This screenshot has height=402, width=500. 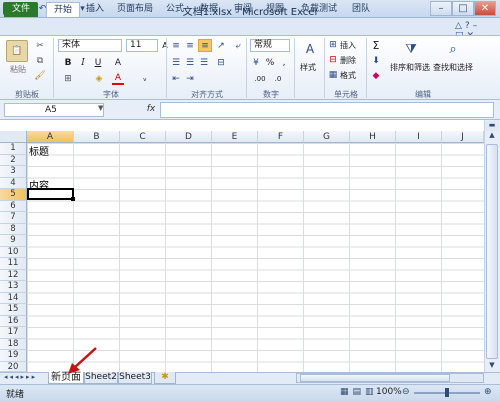 I want to click on cell-a1: 标题, so click(x=39, y=150).